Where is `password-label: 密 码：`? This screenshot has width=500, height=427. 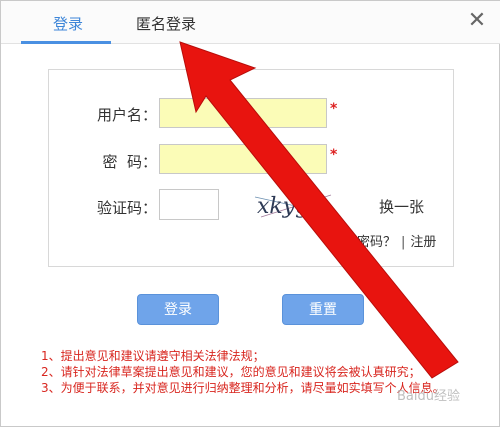 password-label: 密 码： is located at coordinates (129, 162).